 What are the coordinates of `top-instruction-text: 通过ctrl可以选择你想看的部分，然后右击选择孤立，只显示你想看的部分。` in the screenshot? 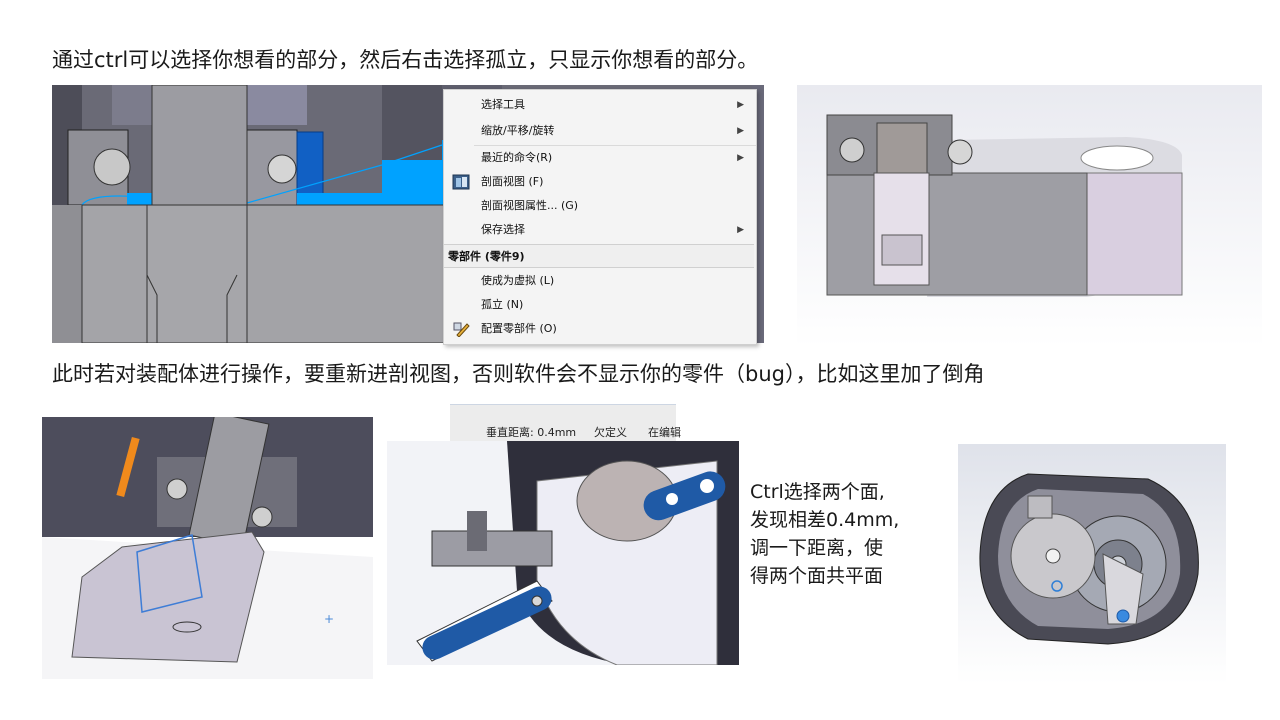 It's located at (405, 60).